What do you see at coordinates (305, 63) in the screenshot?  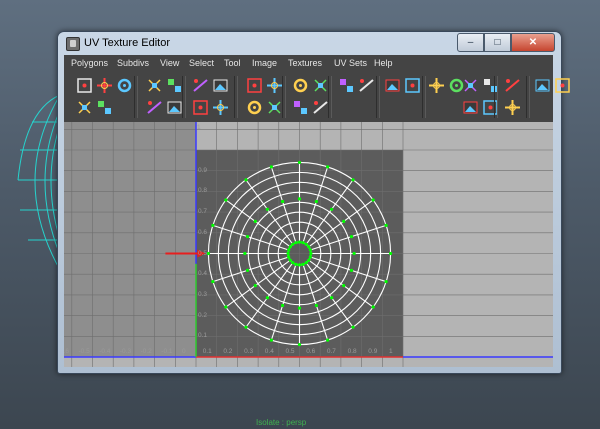 I see `menu-textures: Textures` at bounding box center [305, 63].